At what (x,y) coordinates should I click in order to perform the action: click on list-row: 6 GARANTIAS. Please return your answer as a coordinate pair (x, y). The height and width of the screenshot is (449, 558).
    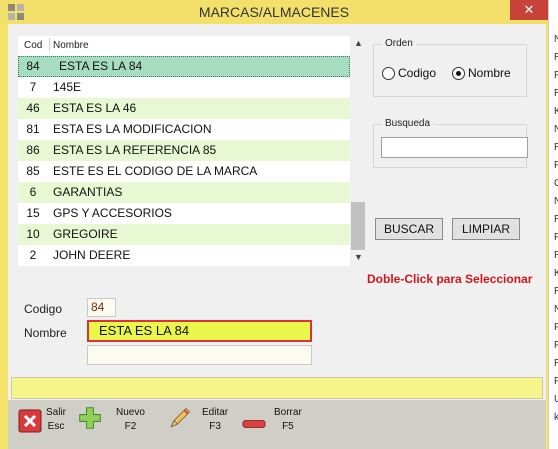
    Looking at the image, I should click on (184, 192).